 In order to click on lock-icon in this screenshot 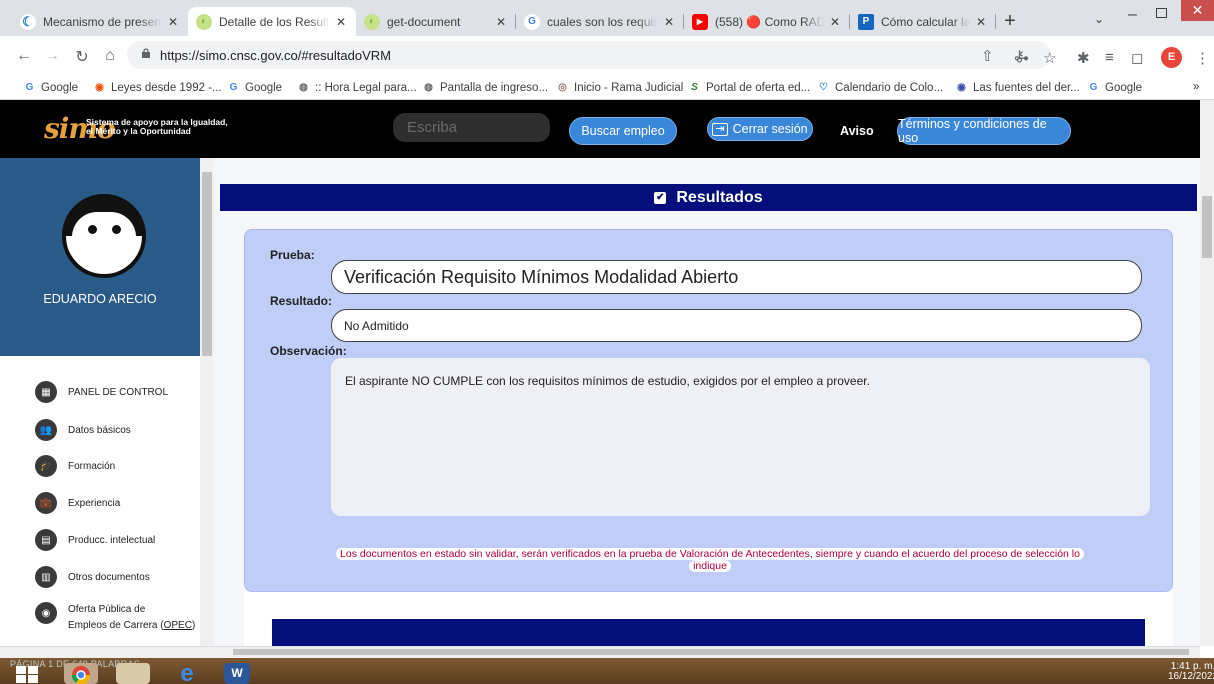, I will do `click(146, 53)`.